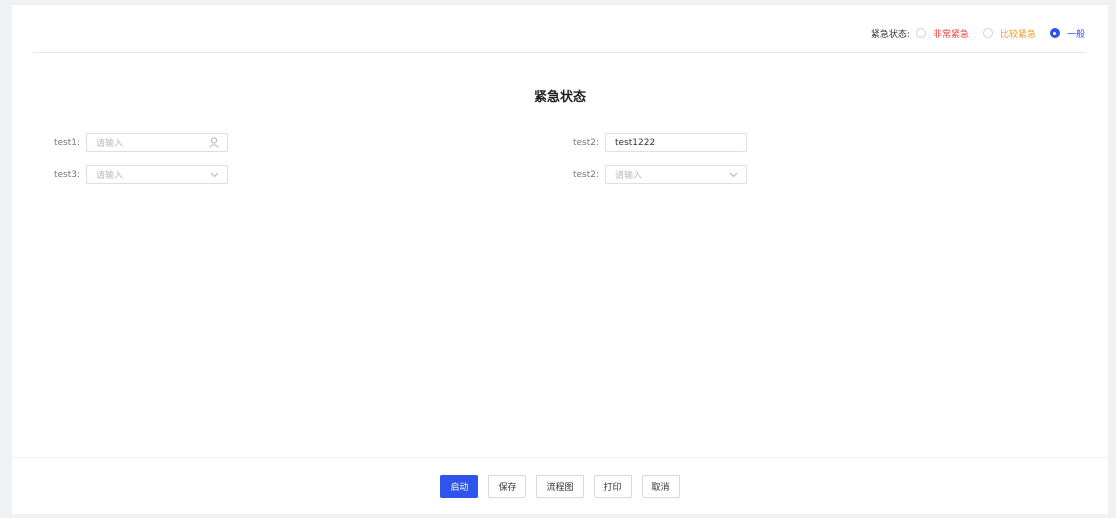 Image resolution: width=1116 pixels, height=518 pixels. What do you see at coordinates (978, 33) in the screenshot?
I see `urgency-radio-group: 紧急状态: 非常紧急 比较紧急 一般` at bounding box center [978, 33].